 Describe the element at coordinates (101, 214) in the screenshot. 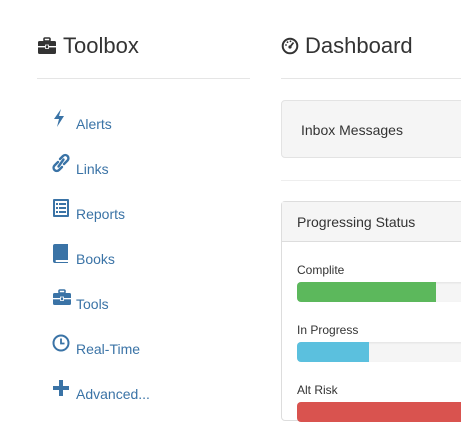

I see `sidebar-item-label: Reports` at that location.